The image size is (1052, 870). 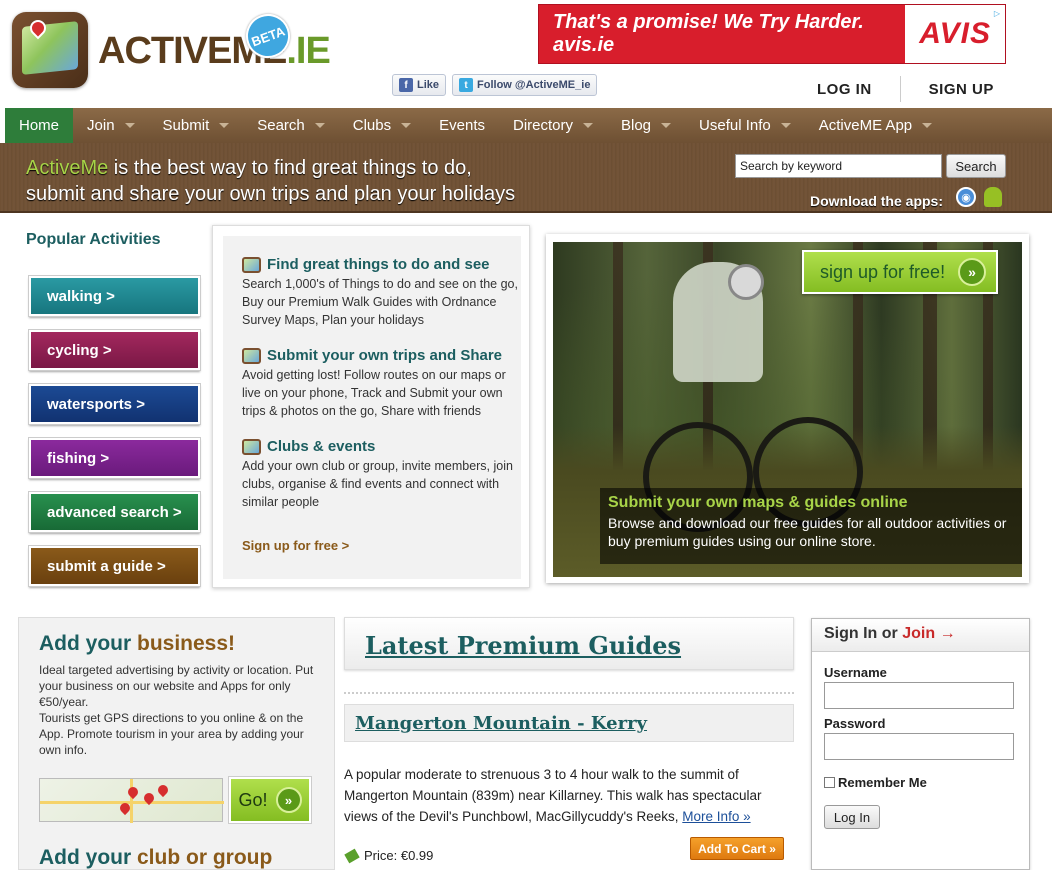 What do you see at coordinates (523, 645) in the screenshot?
I see `premium-guides-title: Latest Premium Guides` at bounding box center [523, 645].